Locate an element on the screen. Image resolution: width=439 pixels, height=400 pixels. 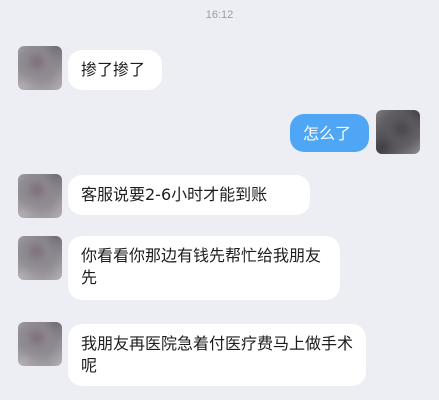
message-text: 掺了掺了 is located at coordinates (113, 69).